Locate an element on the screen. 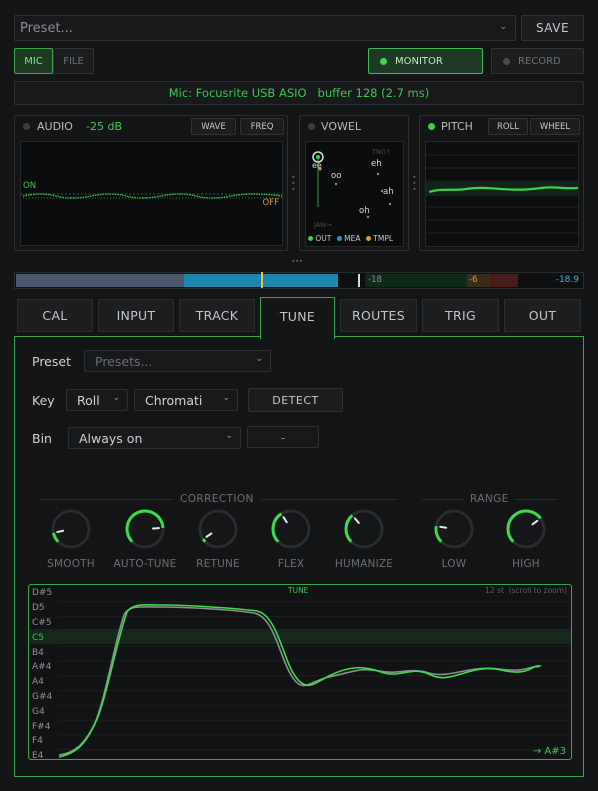  monitor-button: MONITOR is located at coordinates (425, 61).